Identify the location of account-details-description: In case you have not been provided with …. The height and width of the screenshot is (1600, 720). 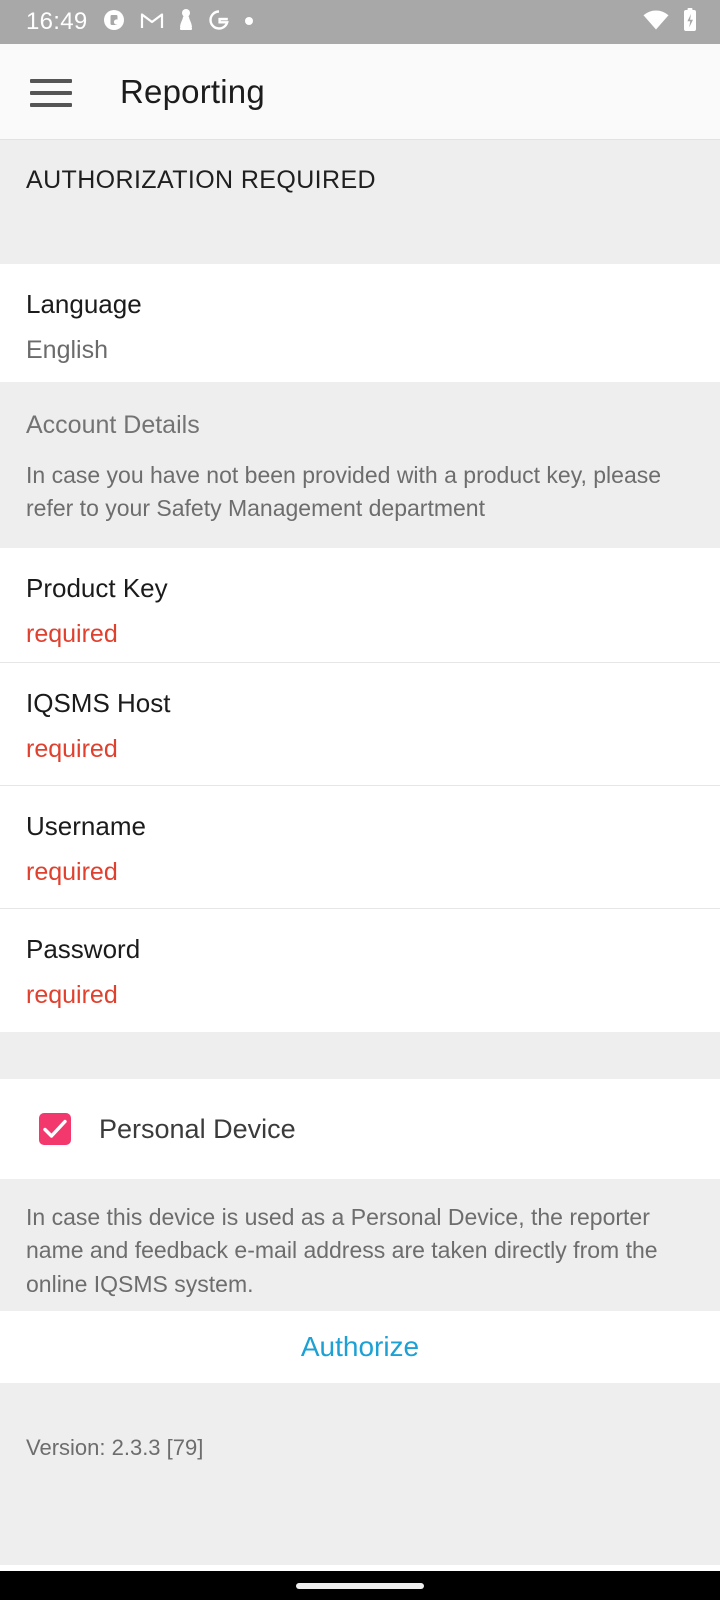
(344, 491).